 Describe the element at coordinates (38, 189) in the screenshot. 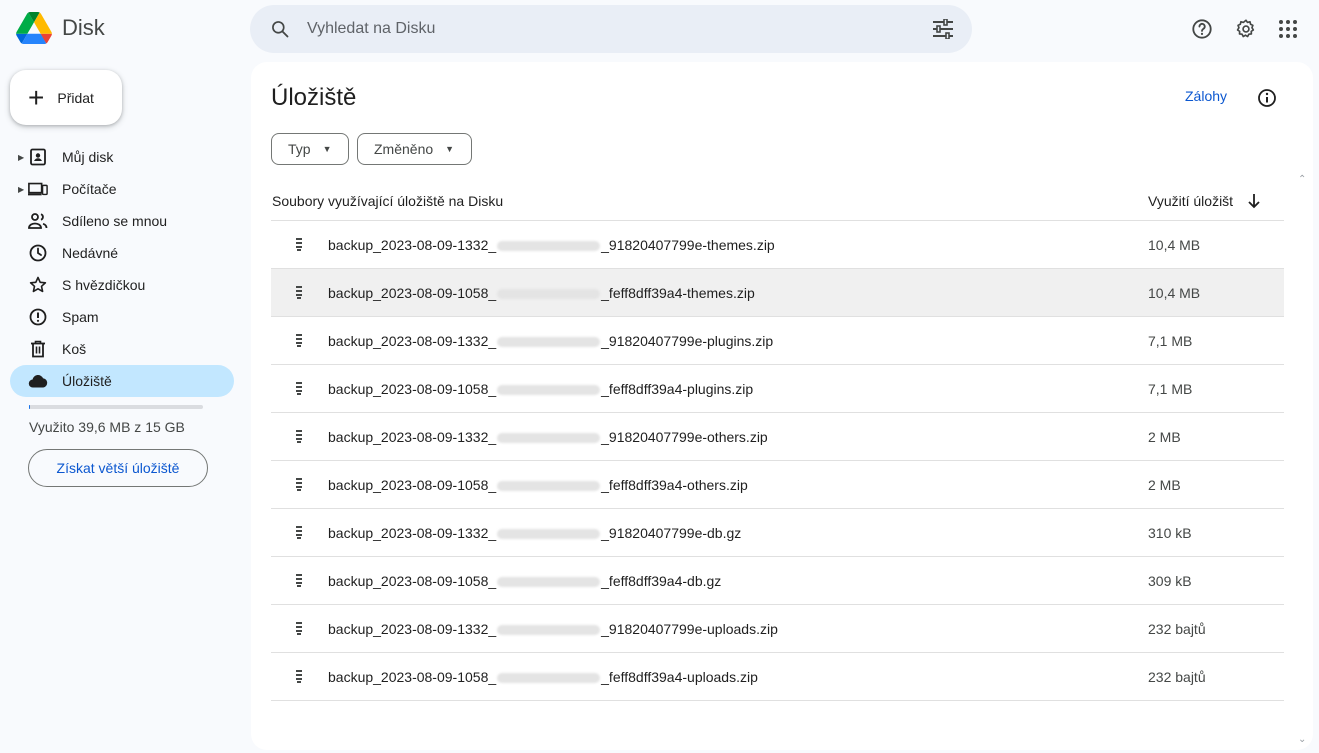

I see `computers-icon` at that location.